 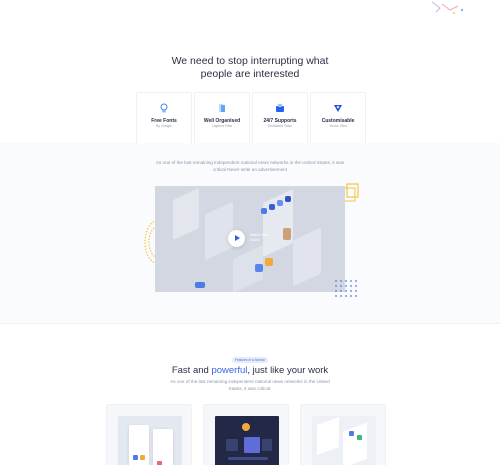 What do you see at coordinates (248, 458) in the screenshot?
I see `app-dots` at bounding box center [248, 458].